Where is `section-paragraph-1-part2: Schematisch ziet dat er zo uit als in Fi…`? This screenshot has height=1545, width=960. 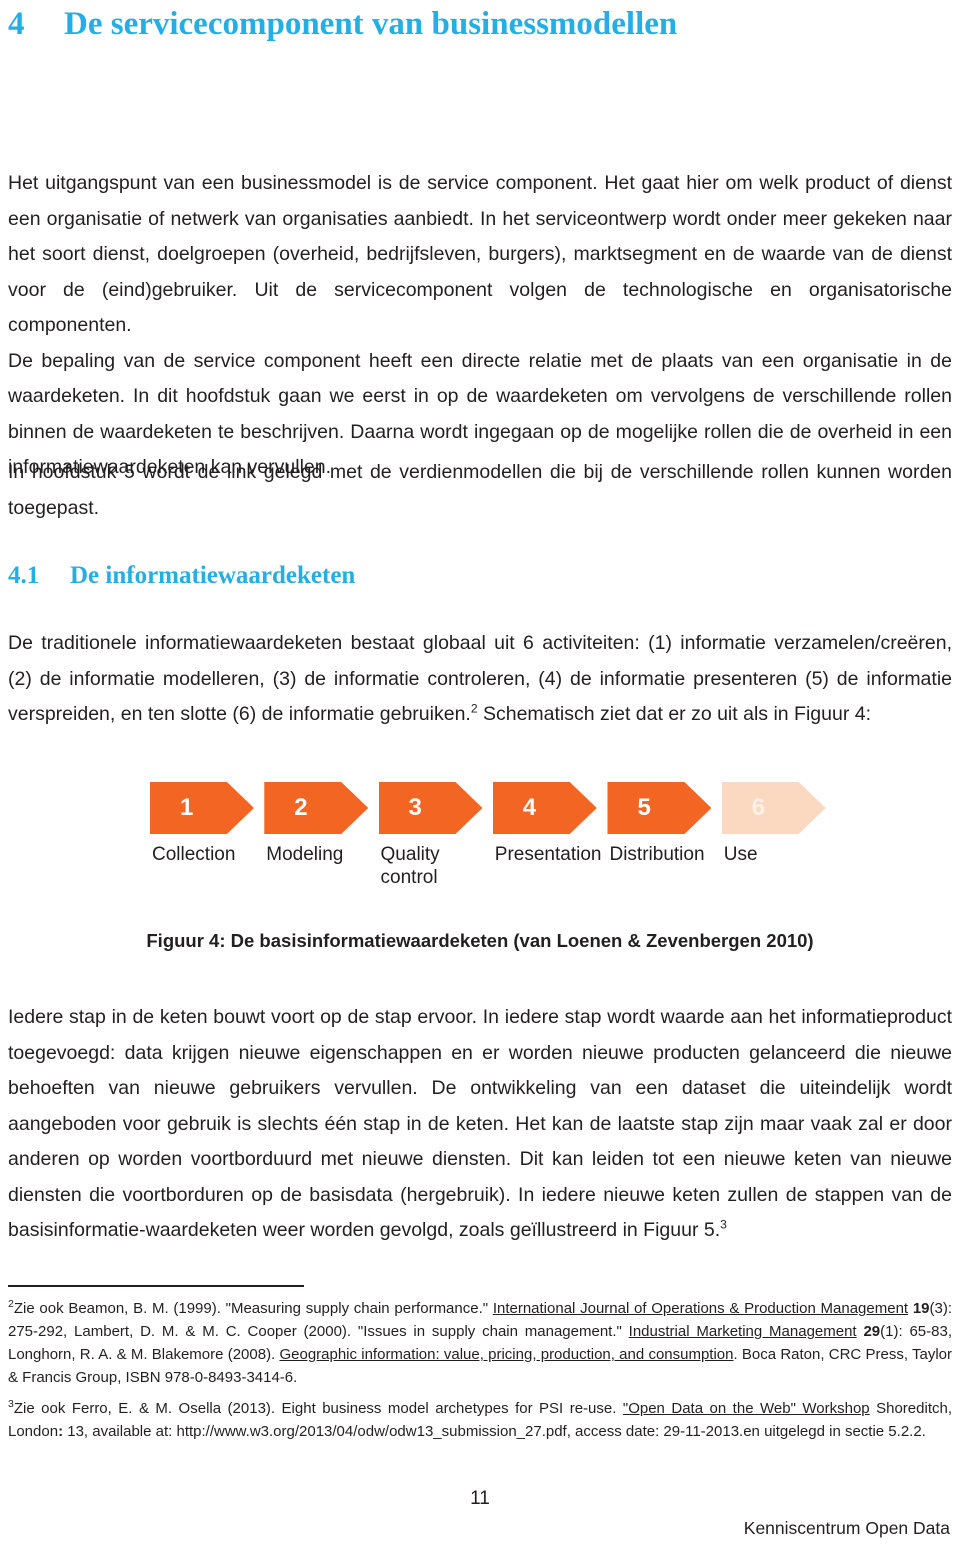
section-paragraph-1-part2: Schematisch ziet dat er zo uit als in Fi… is located at coordinates (674, 714).